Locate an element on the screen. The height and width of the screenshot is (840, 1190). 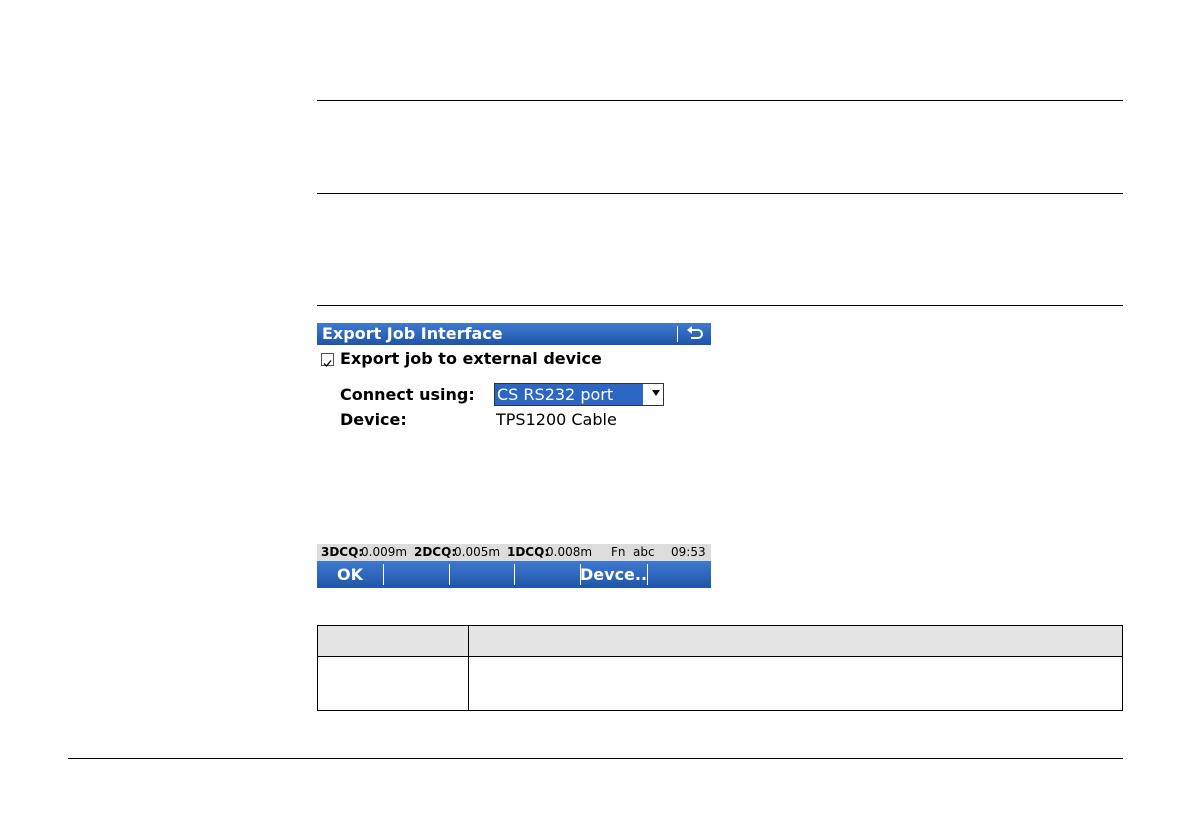
status-3dcq-label: 3DCQ: is located at coordinates (342, 552).